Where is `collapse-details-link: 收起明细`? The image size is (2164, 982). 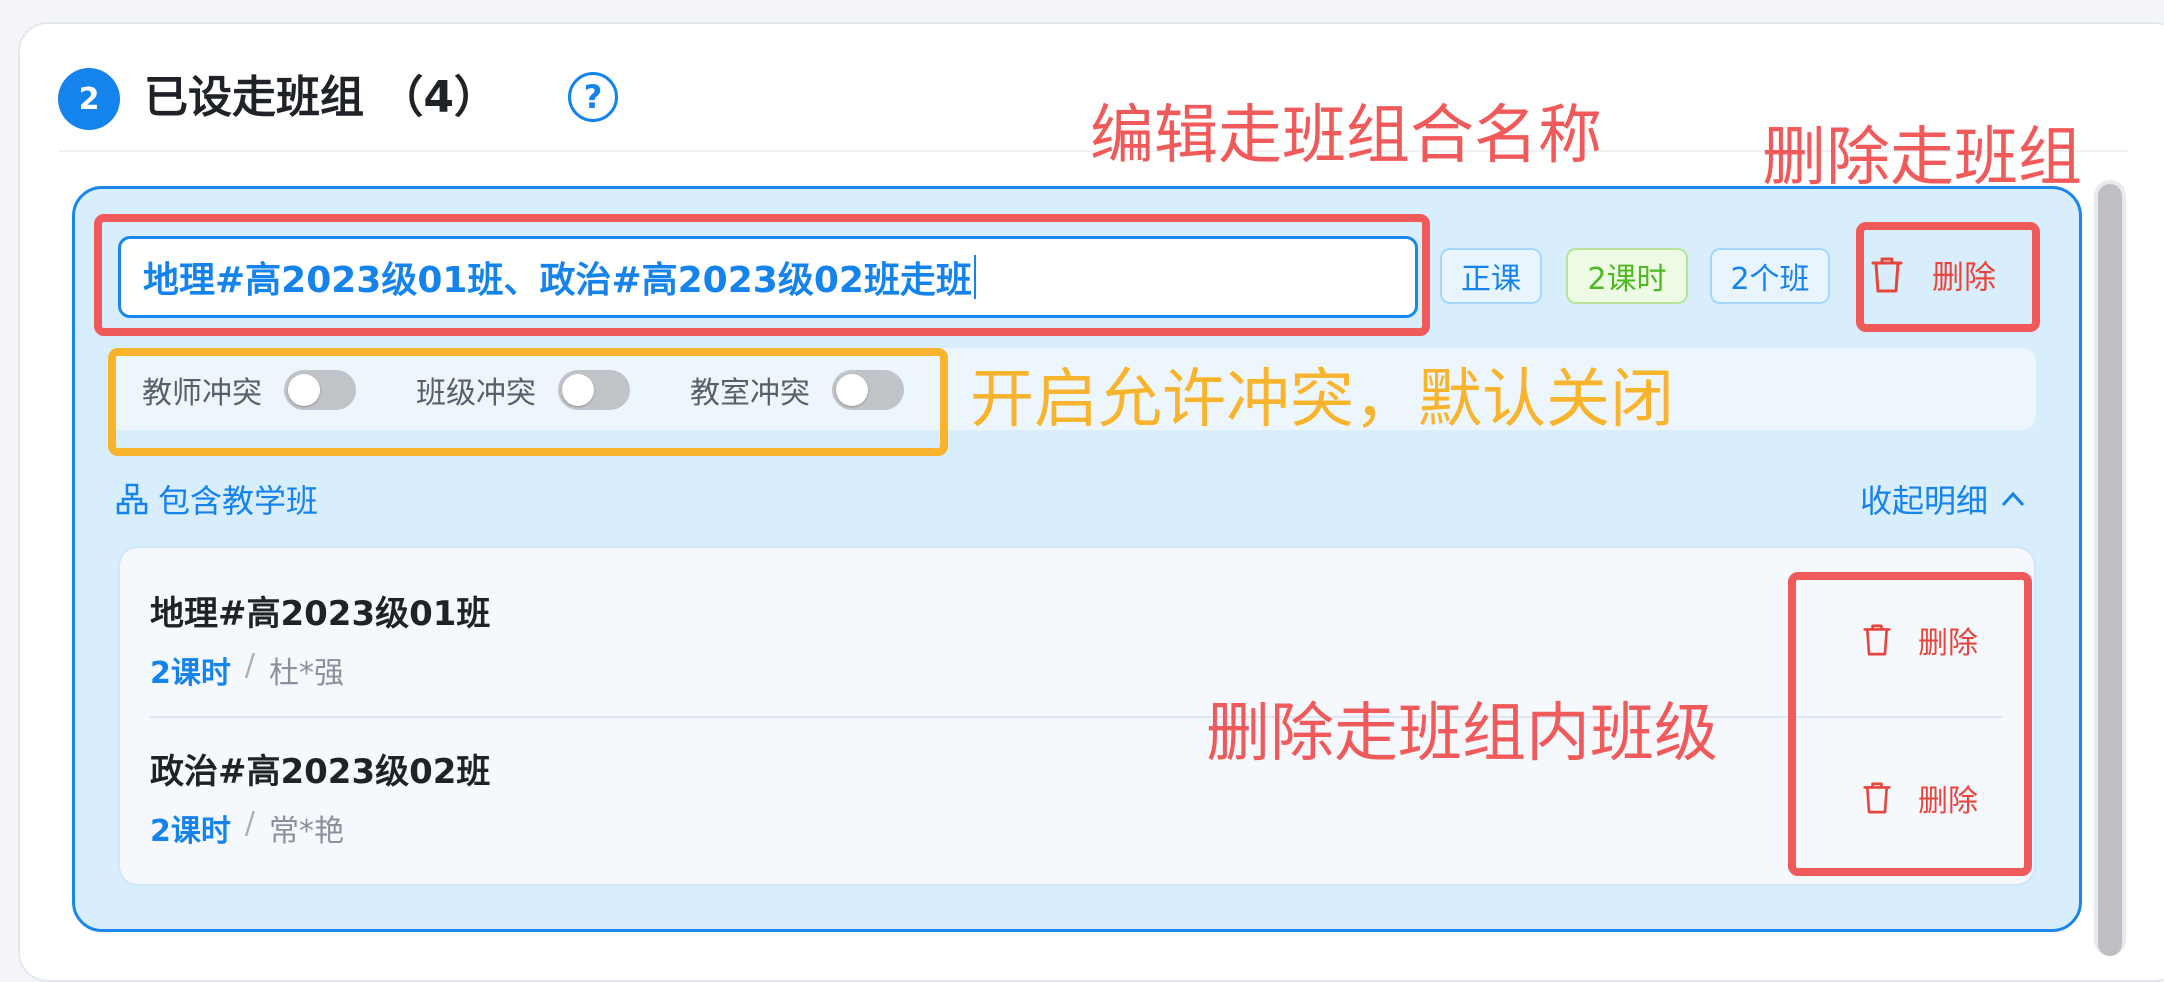
collapse-details-link: 收起明细 is located at coordinates (1944, 499).